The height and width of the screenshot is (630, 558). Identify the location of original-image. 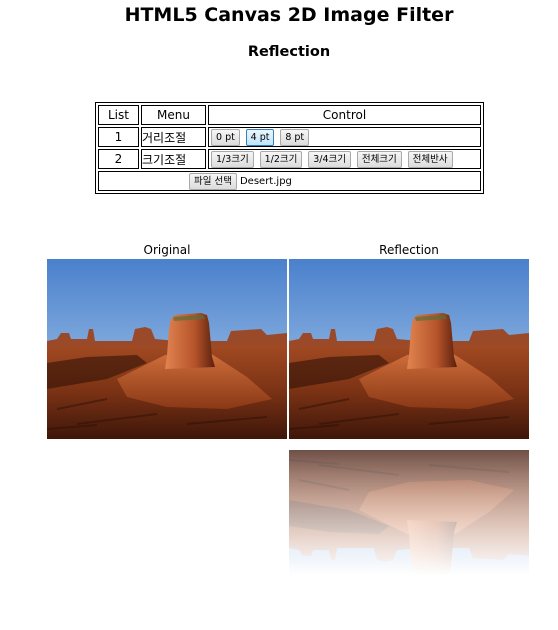
(167, 349).